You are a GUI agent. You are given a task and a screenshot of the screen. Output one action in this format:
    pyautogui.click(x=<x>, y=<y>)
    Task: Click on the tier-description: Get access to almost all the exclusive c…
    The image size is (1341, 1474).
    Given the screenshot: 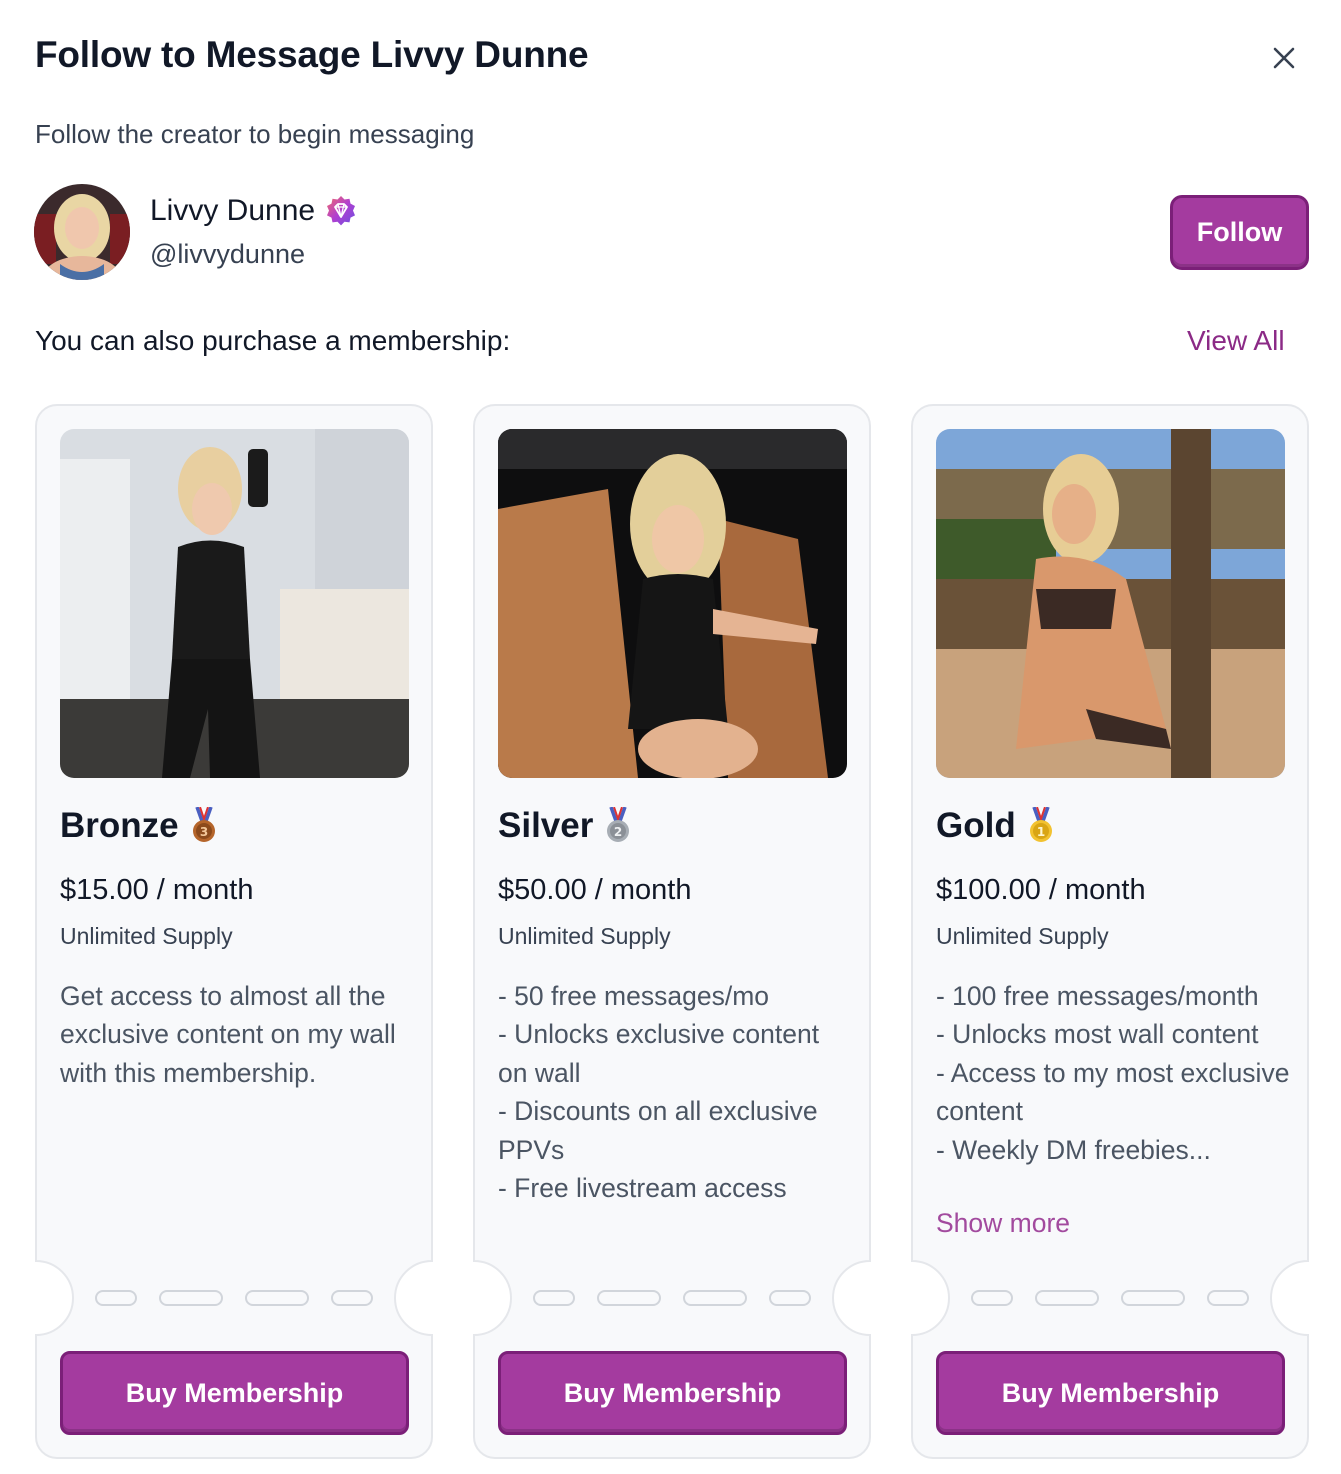 What is the action you would take?
    pyautogui.click(x=228, y=1034)
    